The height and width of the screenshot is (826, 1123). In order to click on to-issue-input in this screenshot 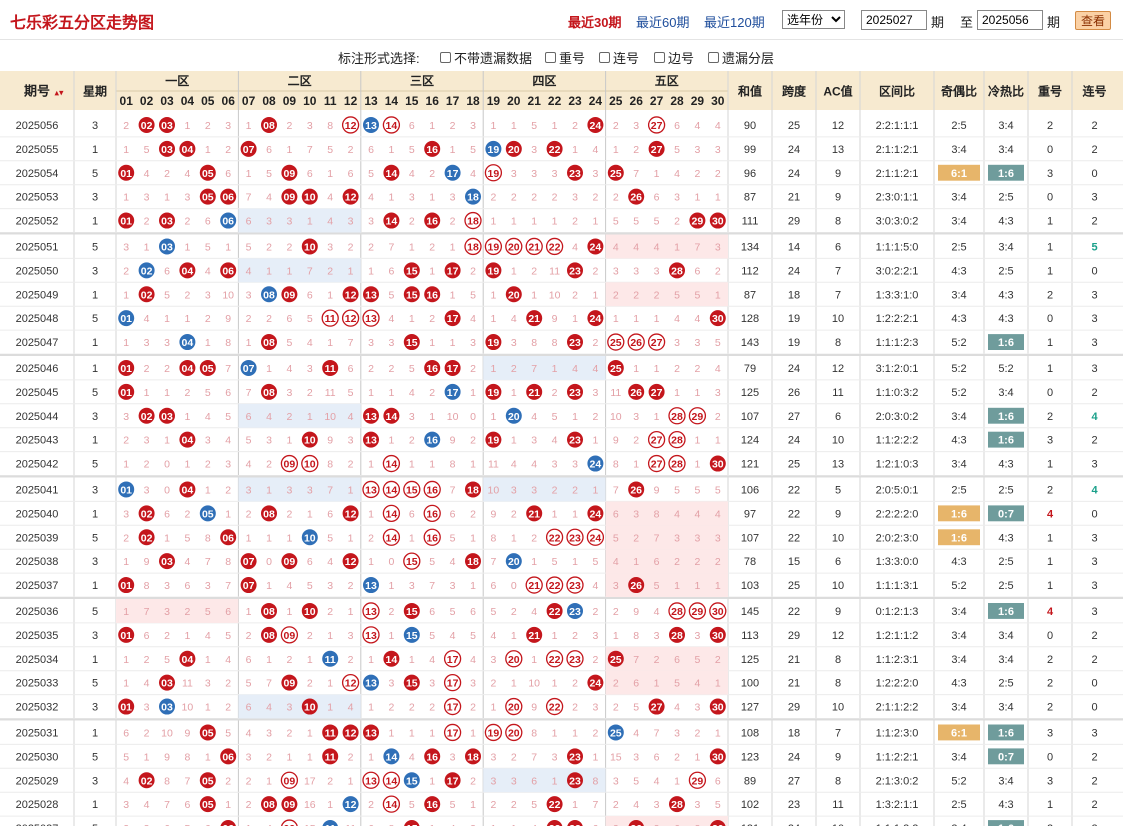, I will do `click(1010, 20)`.